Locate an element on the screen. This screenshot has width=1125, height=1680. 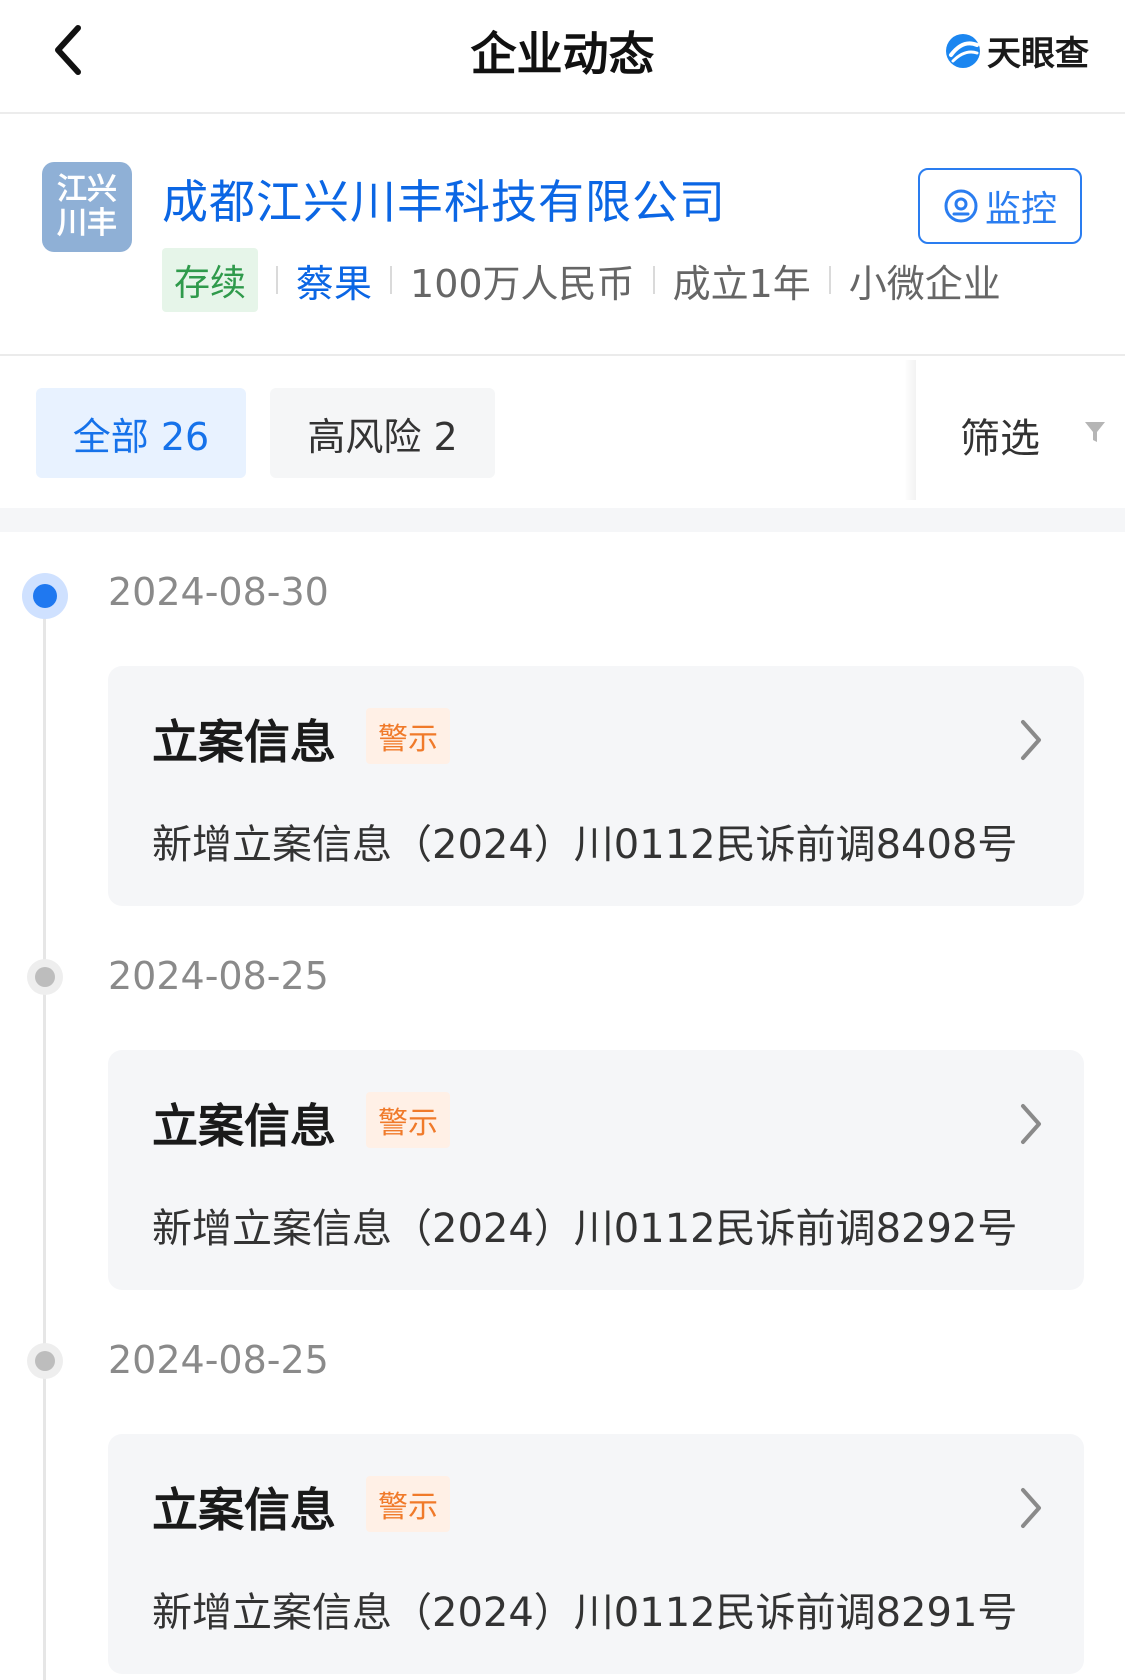
monitor-icon is located at coordinates (961, 206).